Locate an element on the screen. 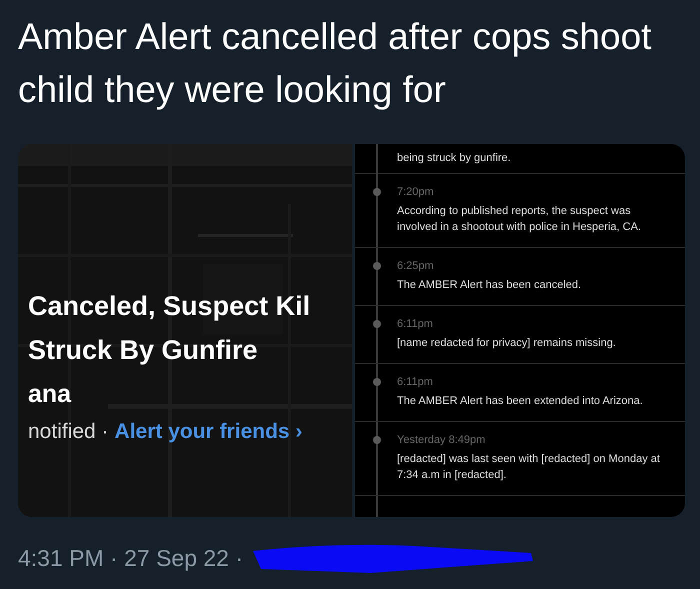 This screenshot has height=589, width=700. timeline-time: 6:25pm is located at coordinates (416, 266).